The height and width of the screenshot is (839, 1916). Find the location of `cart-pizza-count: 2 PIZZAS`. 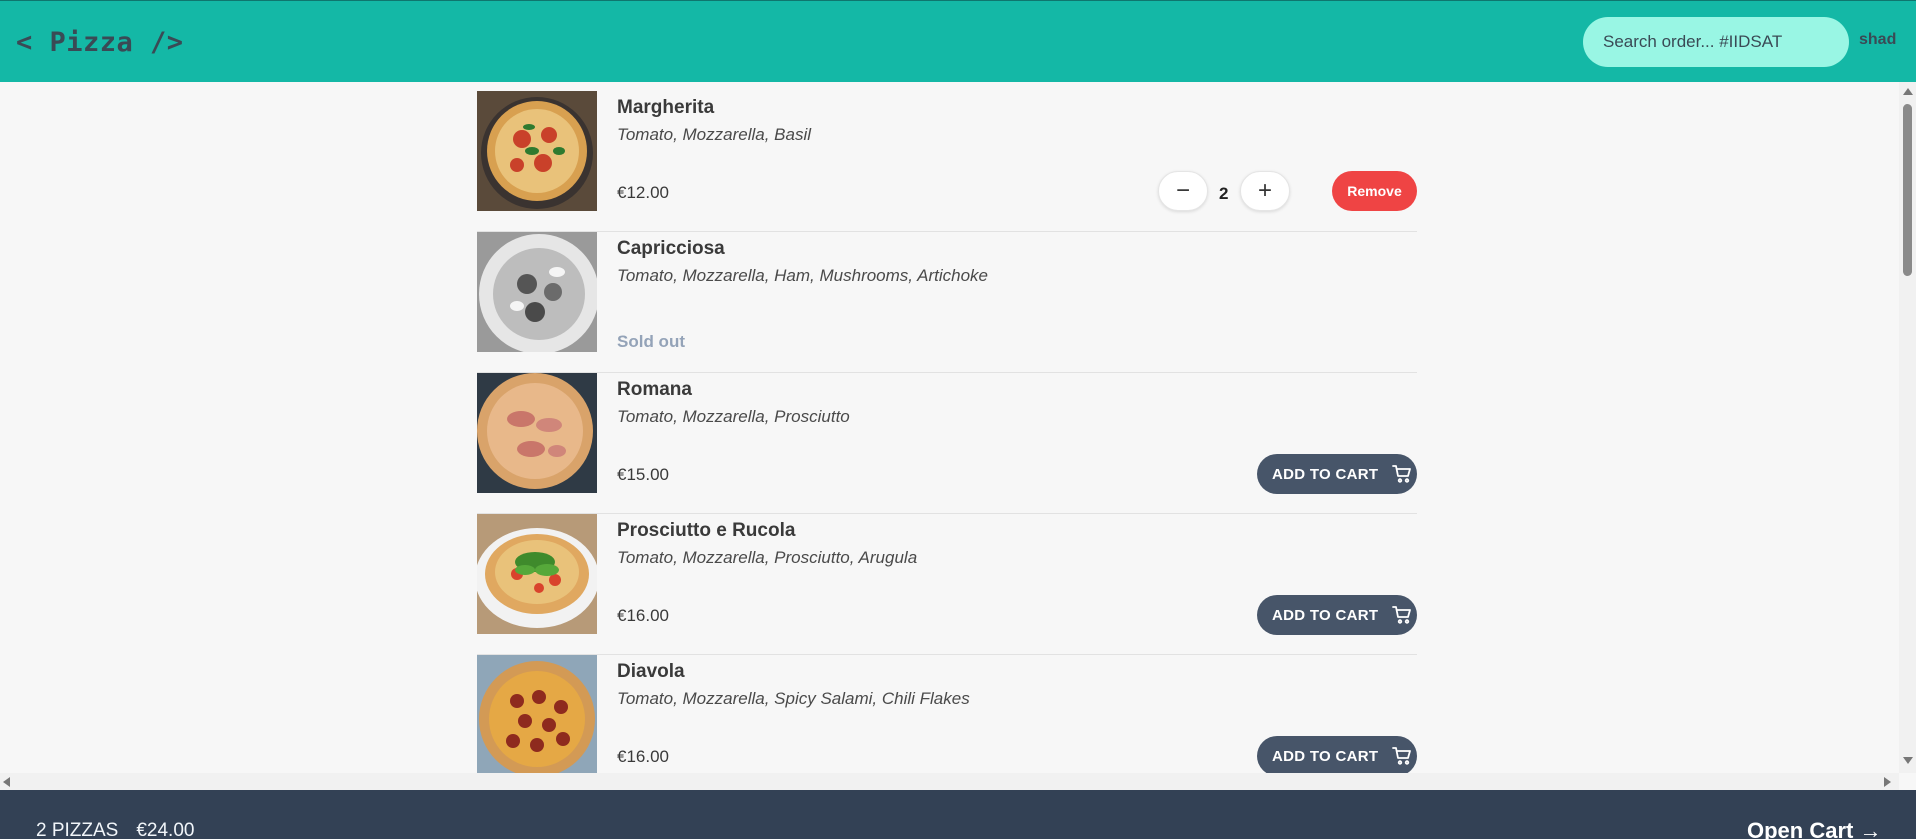

cart-pizza-count: 2 PIZZAS is located at coordinates (77, 829).